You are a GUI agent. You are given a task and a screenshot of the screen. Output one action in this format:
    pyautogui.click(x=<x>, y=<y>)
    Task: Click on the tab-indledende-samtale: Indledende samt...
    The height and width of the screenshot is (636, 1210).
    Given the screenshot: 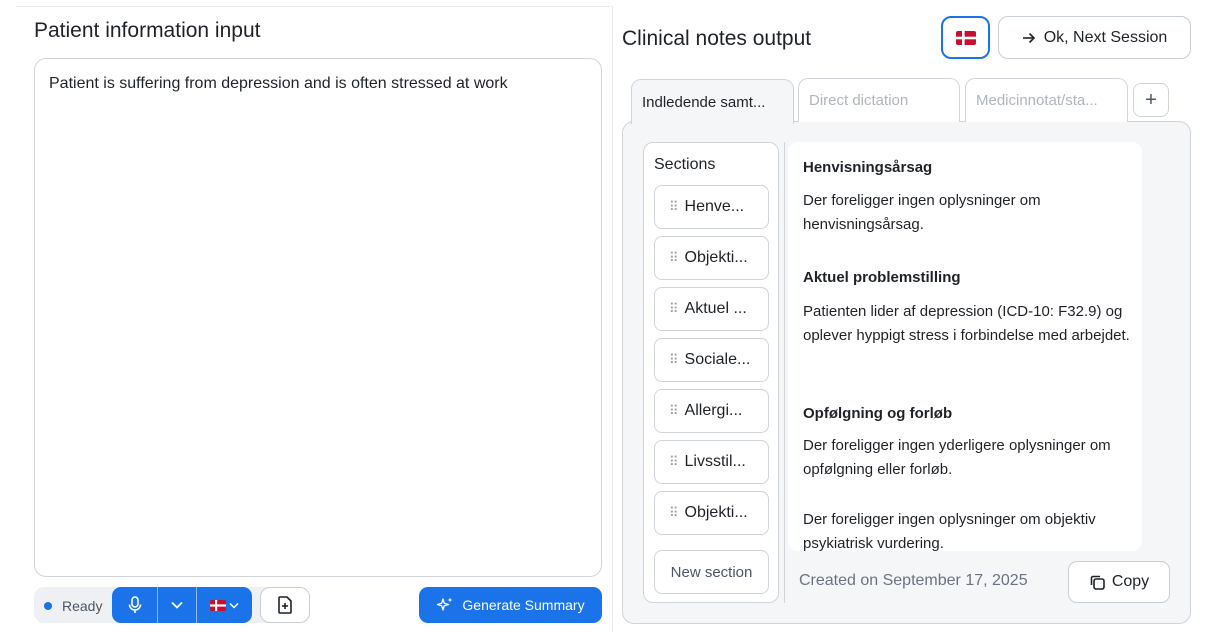 What is the action you would take?
    pyautogui.click(x=712, y=101)
    